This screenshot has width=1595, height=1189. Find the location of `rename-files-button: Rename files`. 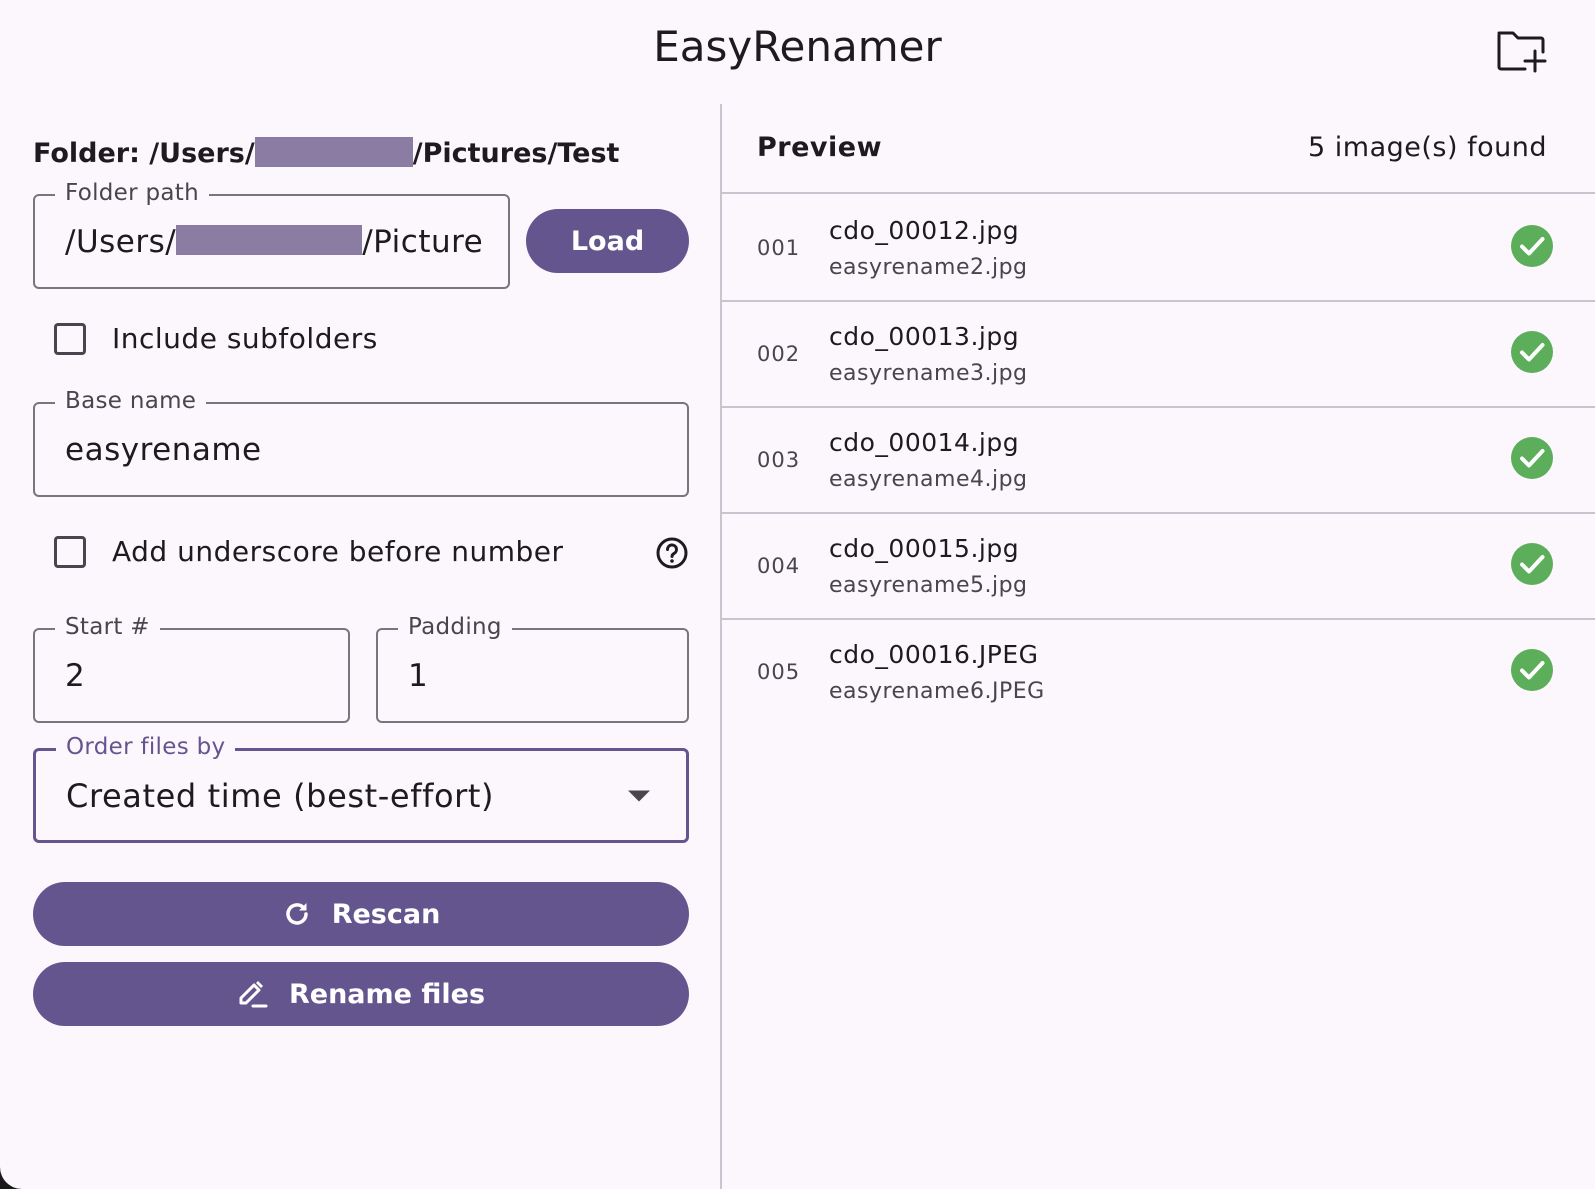

rename-files-button: Rename files is located at coordinates (361, 994).